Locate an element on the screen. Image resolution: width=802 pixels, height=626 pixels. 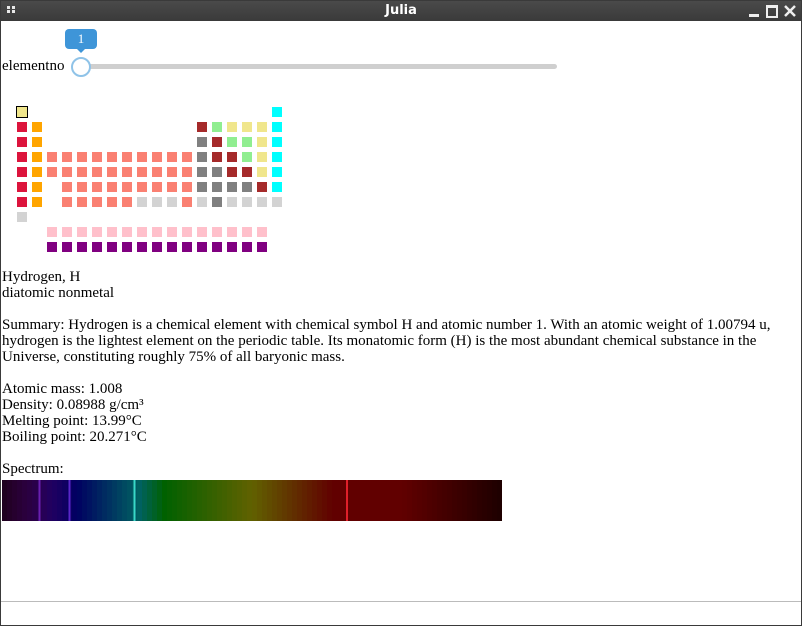
close-icon is located at coordinates (790, 11).